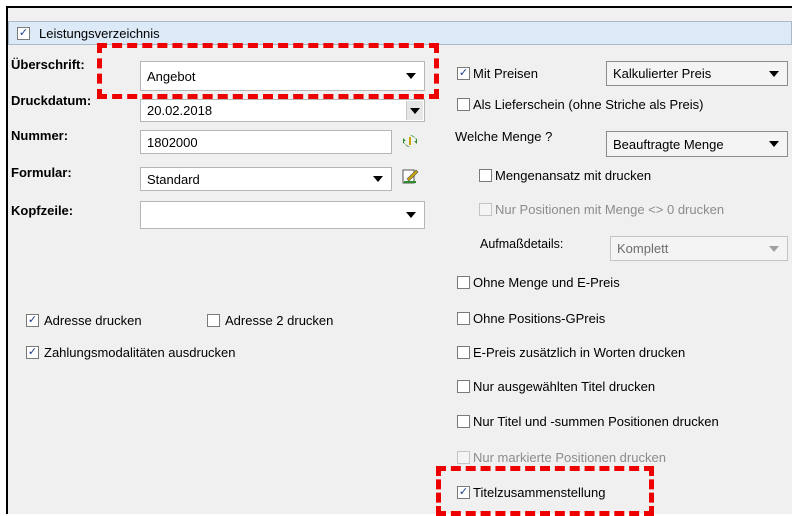 This screenshot has width=795, height=516. Describe the element at coordinates (463, 421) in the screenshot. I see `nur-titel-summen-checkbox` at that location.